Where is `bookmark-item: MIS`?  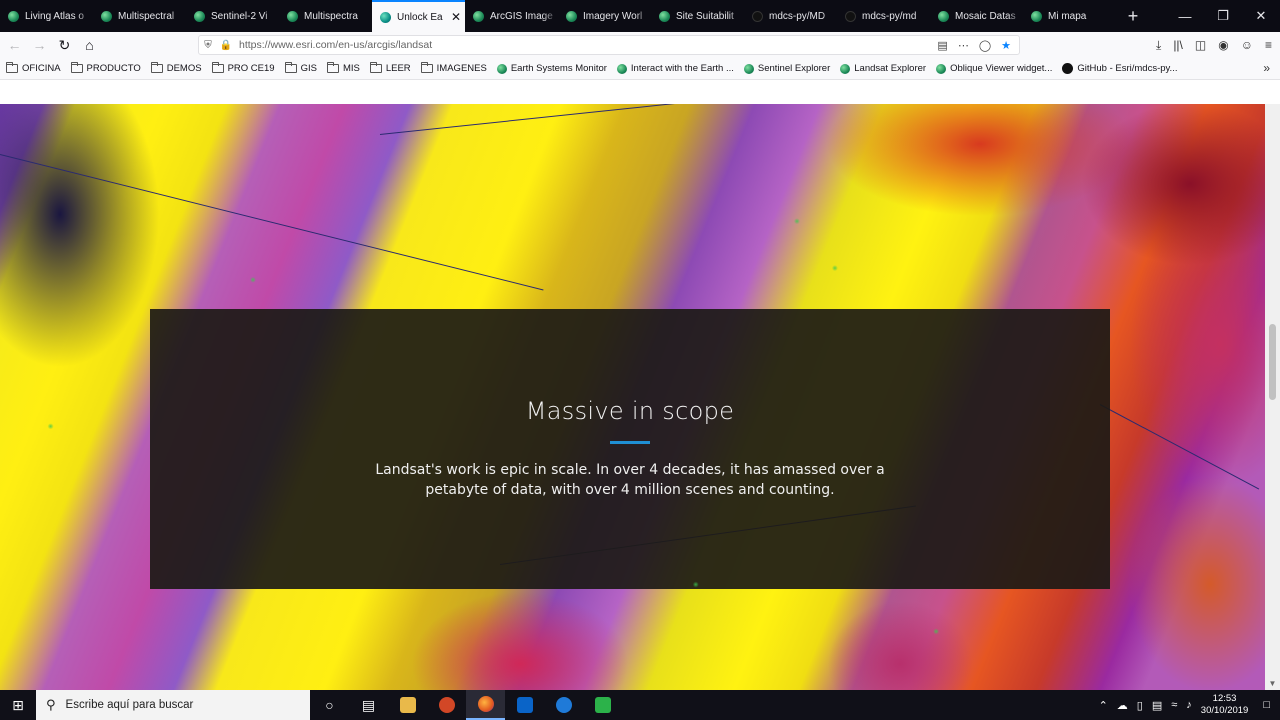
bookmark-item: MIS is located at coordinates (343, 68).